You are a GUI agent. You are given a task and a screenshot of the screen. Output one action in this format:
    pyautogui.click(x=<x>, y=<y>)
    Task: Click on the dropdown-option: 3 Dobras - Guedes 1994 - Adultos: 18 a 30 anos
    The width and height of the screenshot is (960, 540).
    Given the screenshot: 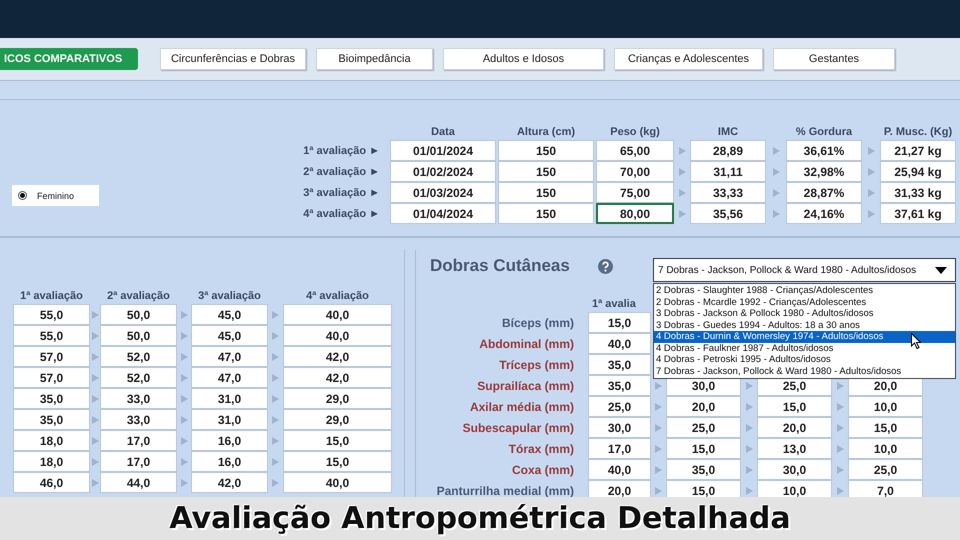 What is the action you would take?
    pyautogui.click(x=804, y=325)
    